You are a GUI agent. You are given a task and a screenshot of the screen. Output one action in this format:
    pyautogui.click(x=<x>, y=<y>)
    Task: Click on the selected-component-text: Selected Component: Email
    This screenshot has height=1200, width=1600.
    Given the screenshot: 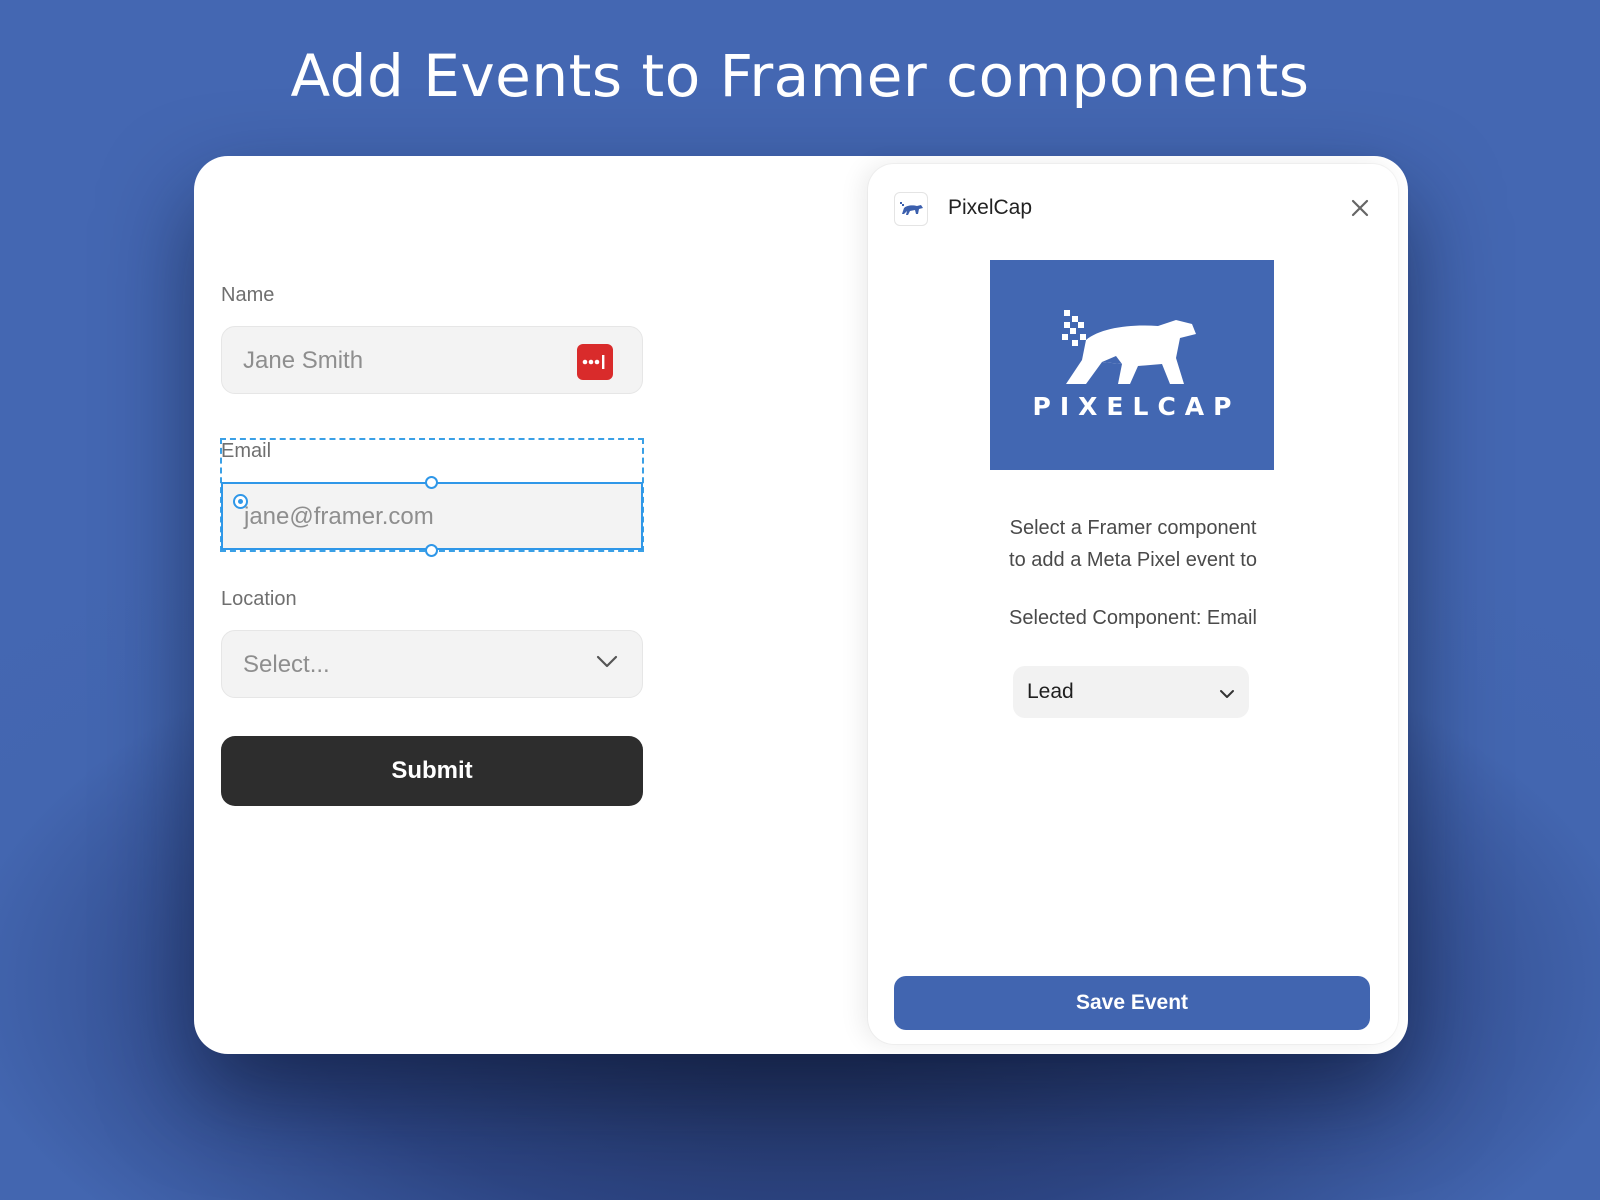 What is the action you would take?
    pyautogui.click(x=1133, y=618)
    